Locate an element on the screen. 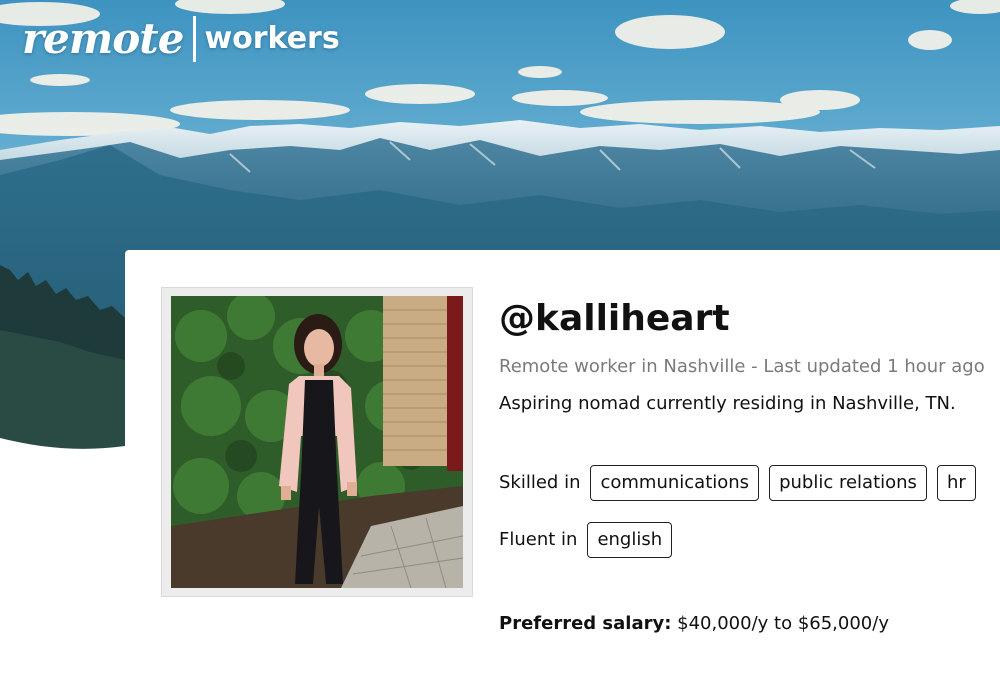  logo-divider is located at coordinates (195, 39).